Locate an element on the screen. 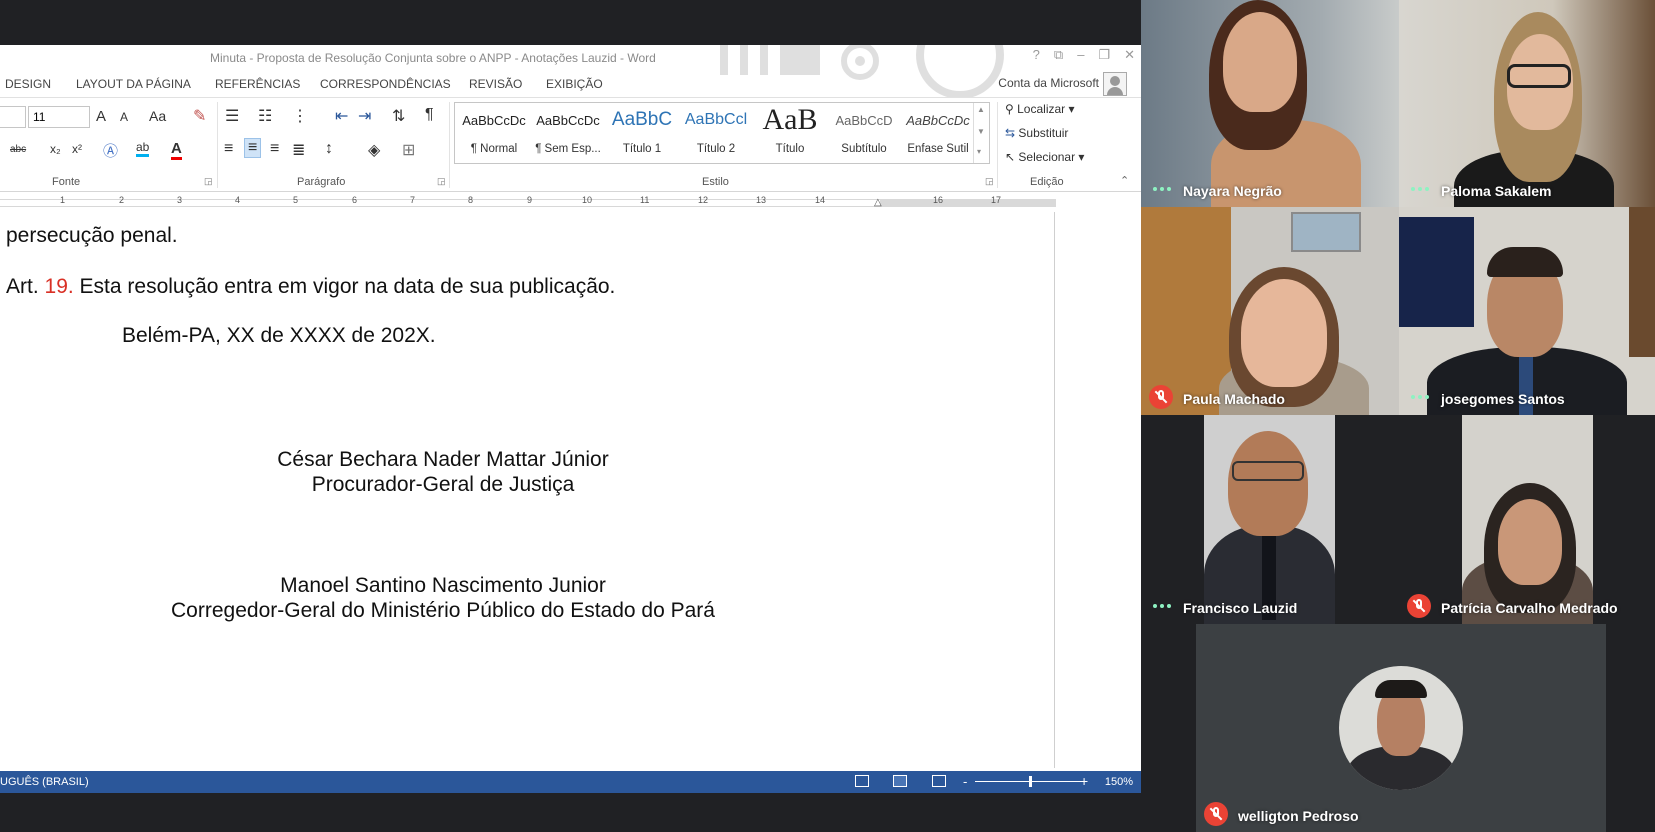  styles-scroll: ▲ ▼ ▾ is located at coordinates (981, 133).